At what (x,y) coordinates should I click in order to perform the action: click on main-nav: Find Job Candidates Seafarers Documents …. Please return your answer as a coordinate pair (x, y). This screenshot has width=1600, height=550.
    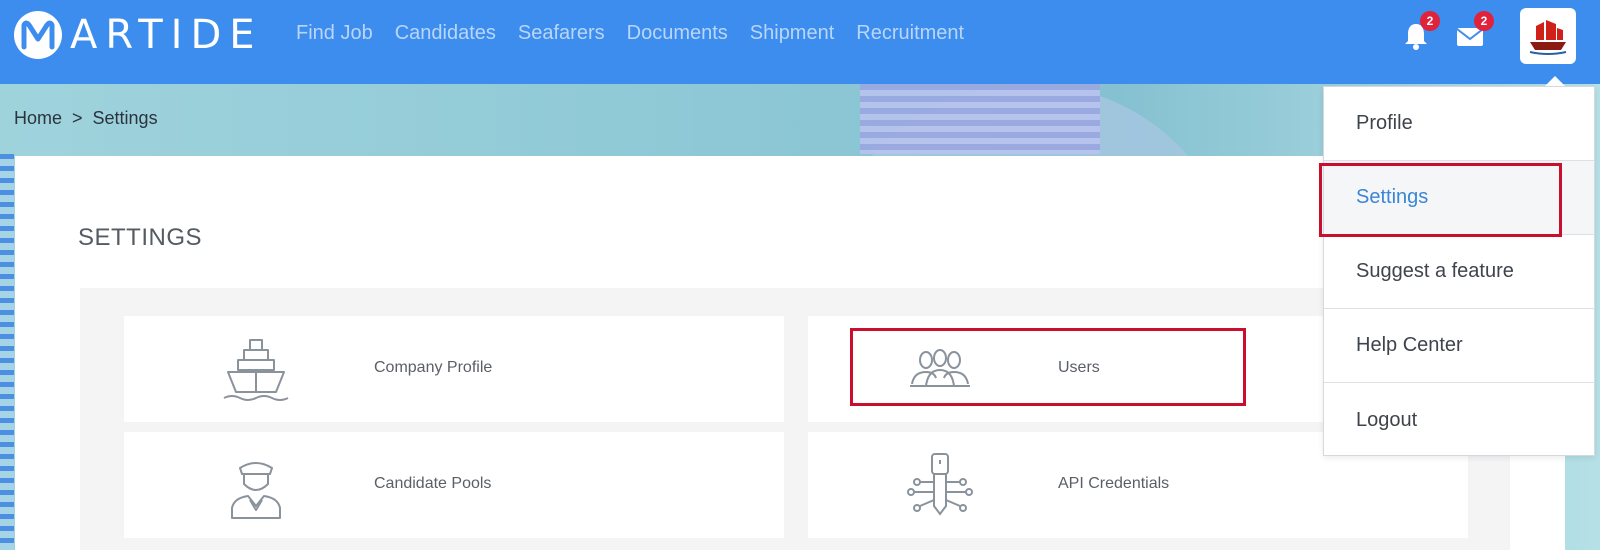
    Looking at the image, I should click on (641, 33).